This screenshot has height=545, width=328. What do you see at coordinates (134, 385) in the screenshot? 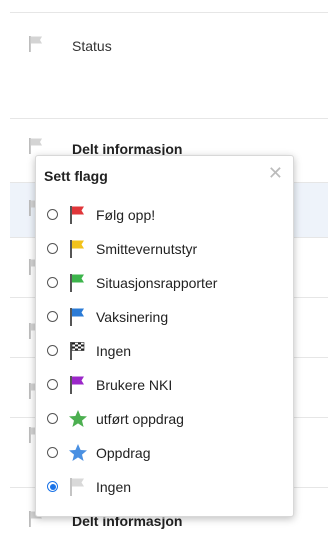
I see `flag-option-label: Brukere NKI` at bounding box center [134, 385].